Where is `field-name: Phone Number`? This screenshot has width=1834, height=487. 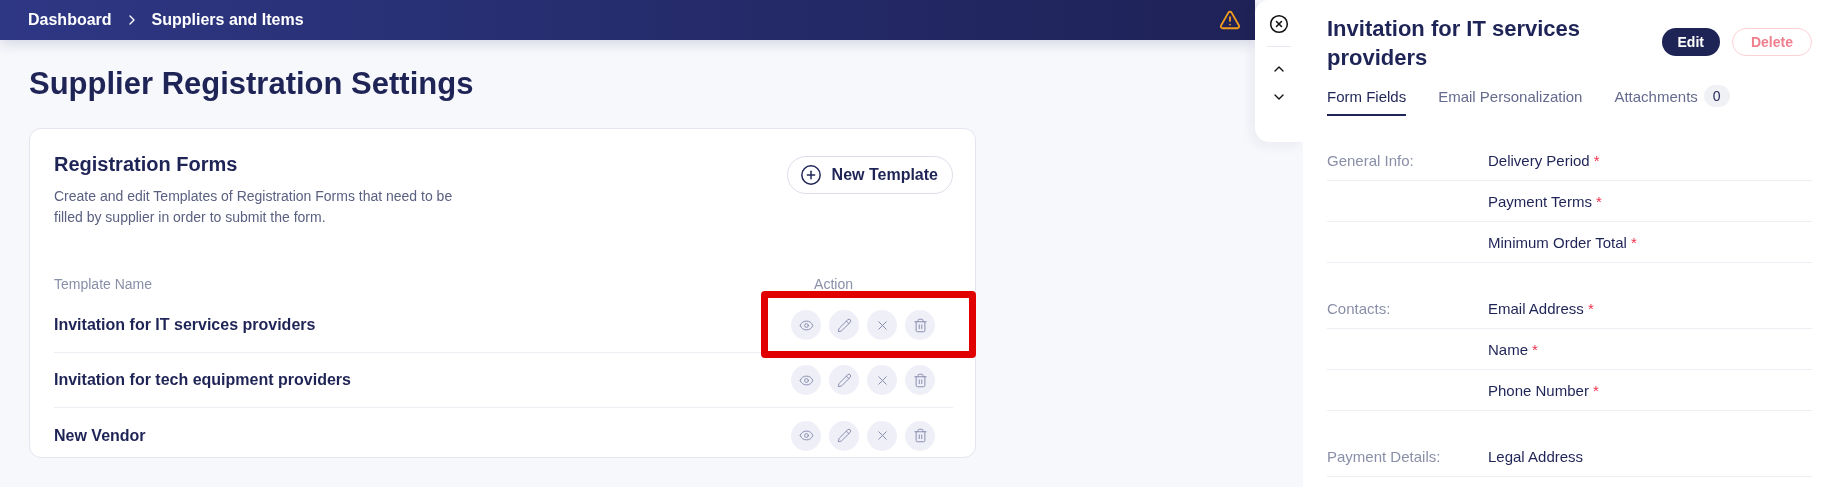
field-name: Phone Number is located at coordinates (1538, 390).